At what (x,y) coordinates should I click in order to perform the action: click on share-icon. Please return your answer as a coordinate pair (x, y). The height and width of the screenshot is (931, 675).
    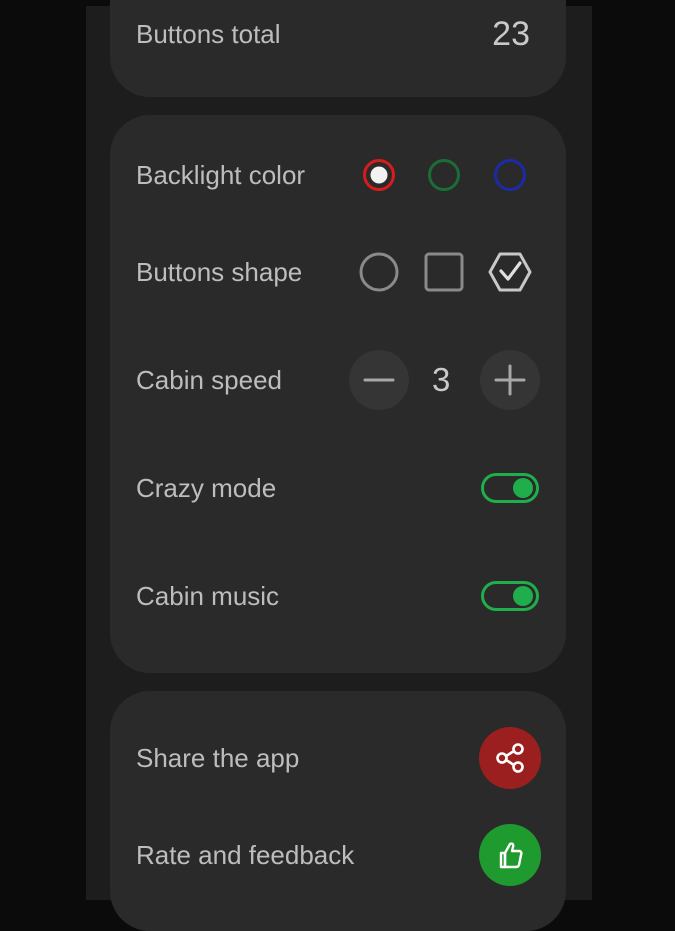
    Looking at the image, I should click on (510, 758).